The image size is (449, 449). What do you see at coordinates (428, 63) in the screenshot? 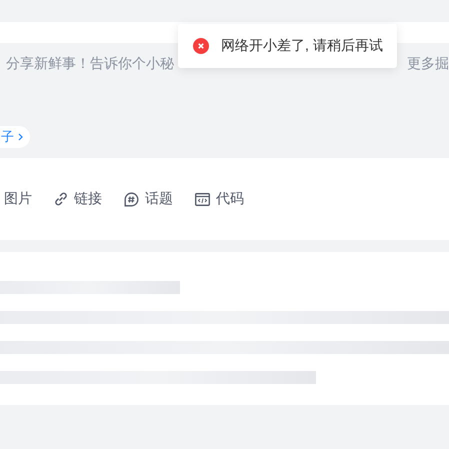
I see `placeholder-text: 更多掘` at bounding box center [428, 63].